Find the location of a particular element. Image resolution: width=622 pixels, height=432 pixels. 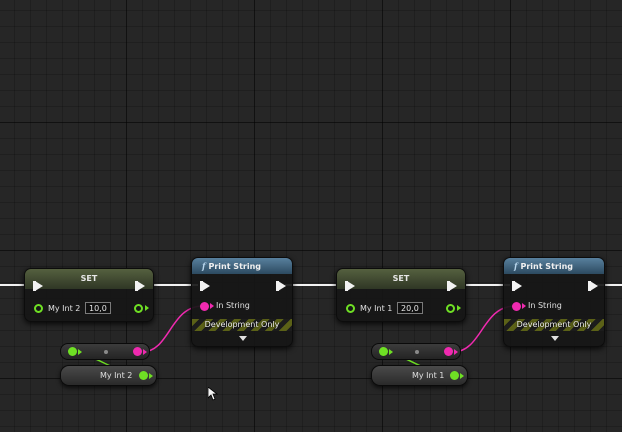

set-value-field: 10,0 is located at coordinates (98, 308).